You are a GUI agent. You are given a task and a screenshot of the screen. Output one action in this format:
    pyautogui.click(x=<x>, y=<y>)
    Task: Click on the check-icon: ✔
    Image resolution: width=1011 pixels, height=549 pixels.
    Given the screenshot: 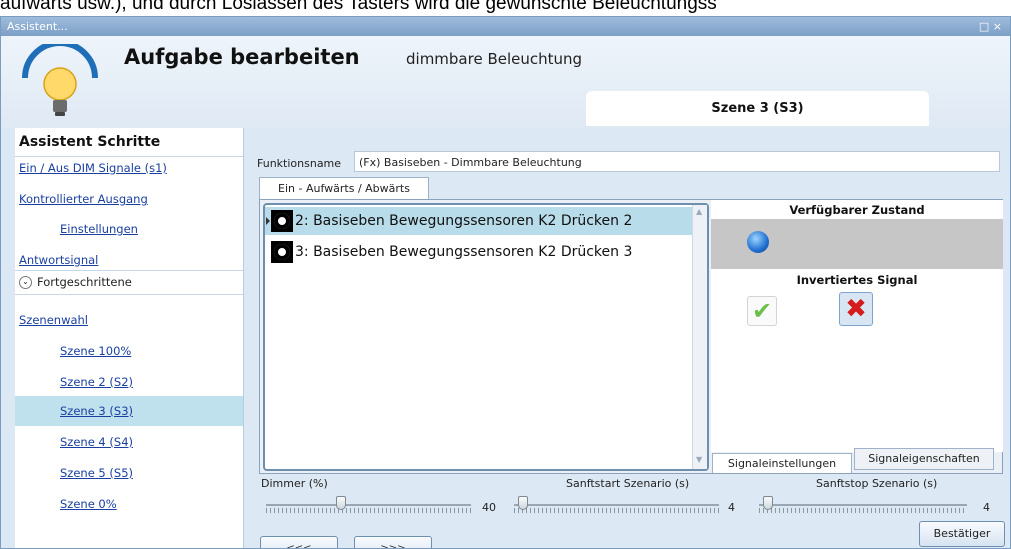 What is the action you would take?
    pyautogui.click(x=762, y=311)
    